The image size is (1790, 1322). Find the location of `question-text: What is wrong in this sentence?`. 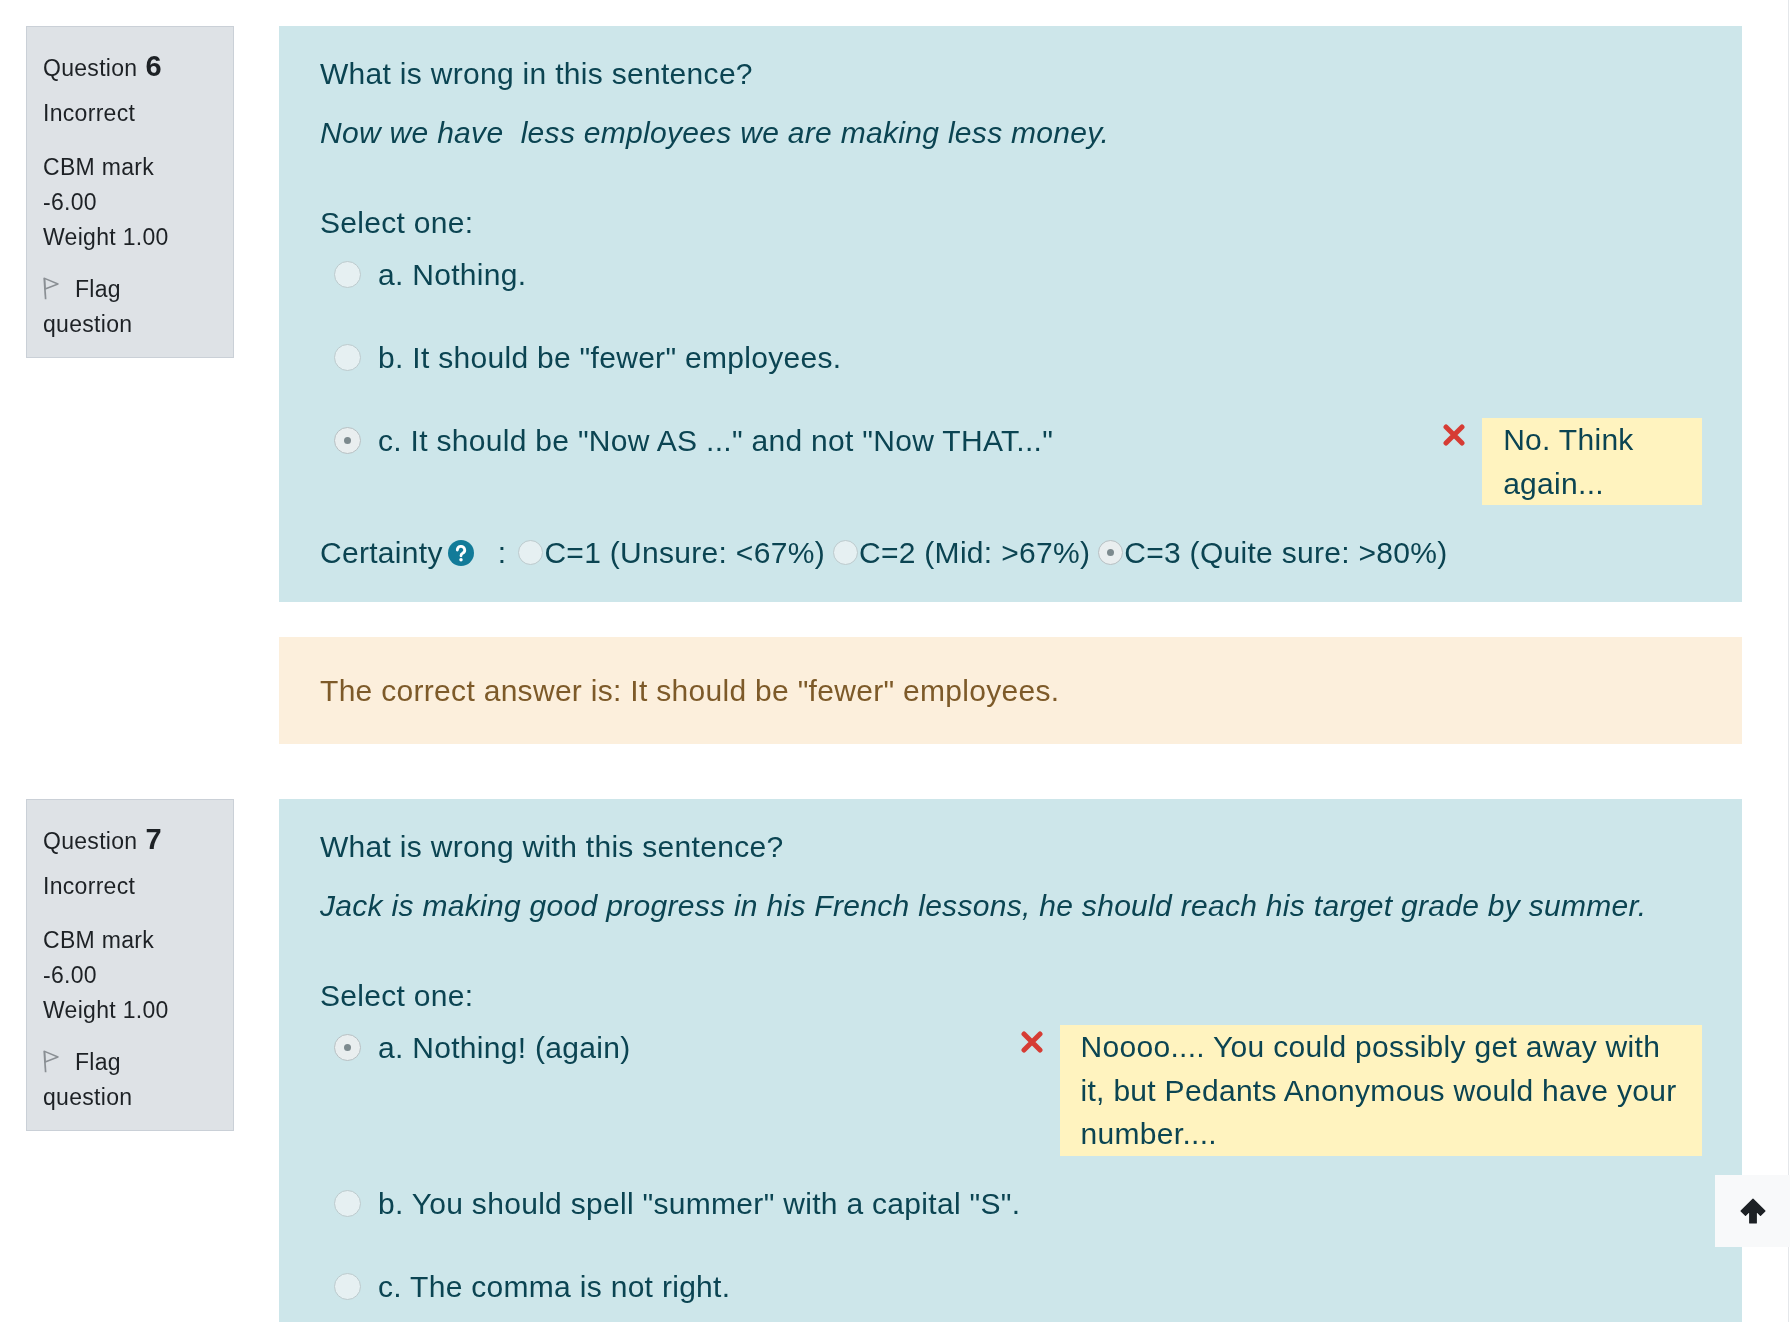

question-text: What is wrong in this sentence? is located at coordinates (536, 74).